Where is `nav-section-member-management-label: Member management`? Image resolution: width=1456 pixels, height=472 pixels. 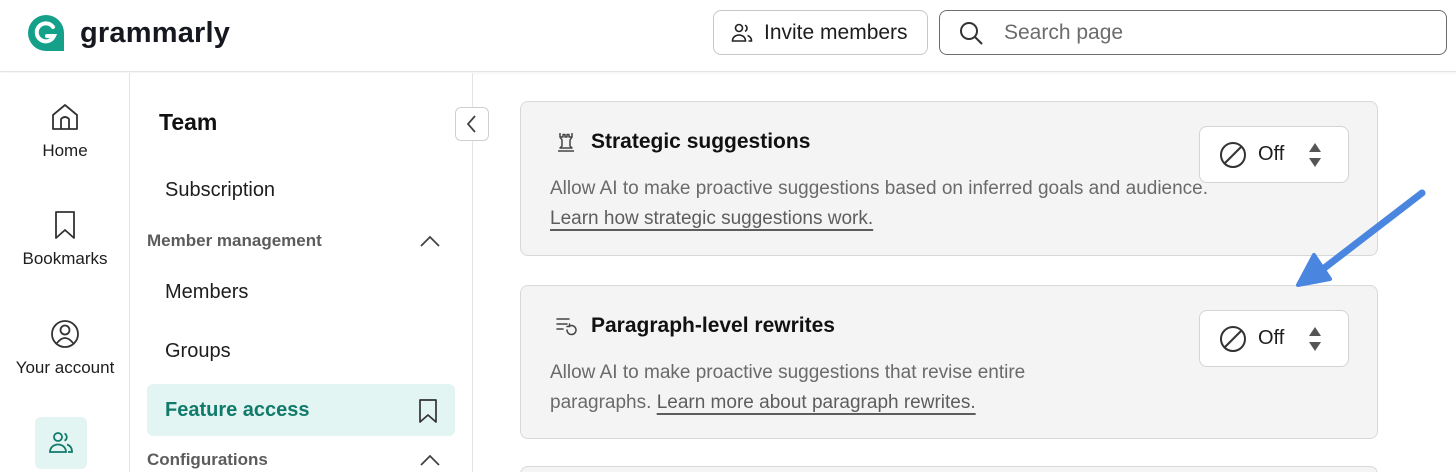 nav-section-member-management-label: Member management is located at coordinates (234, 240).